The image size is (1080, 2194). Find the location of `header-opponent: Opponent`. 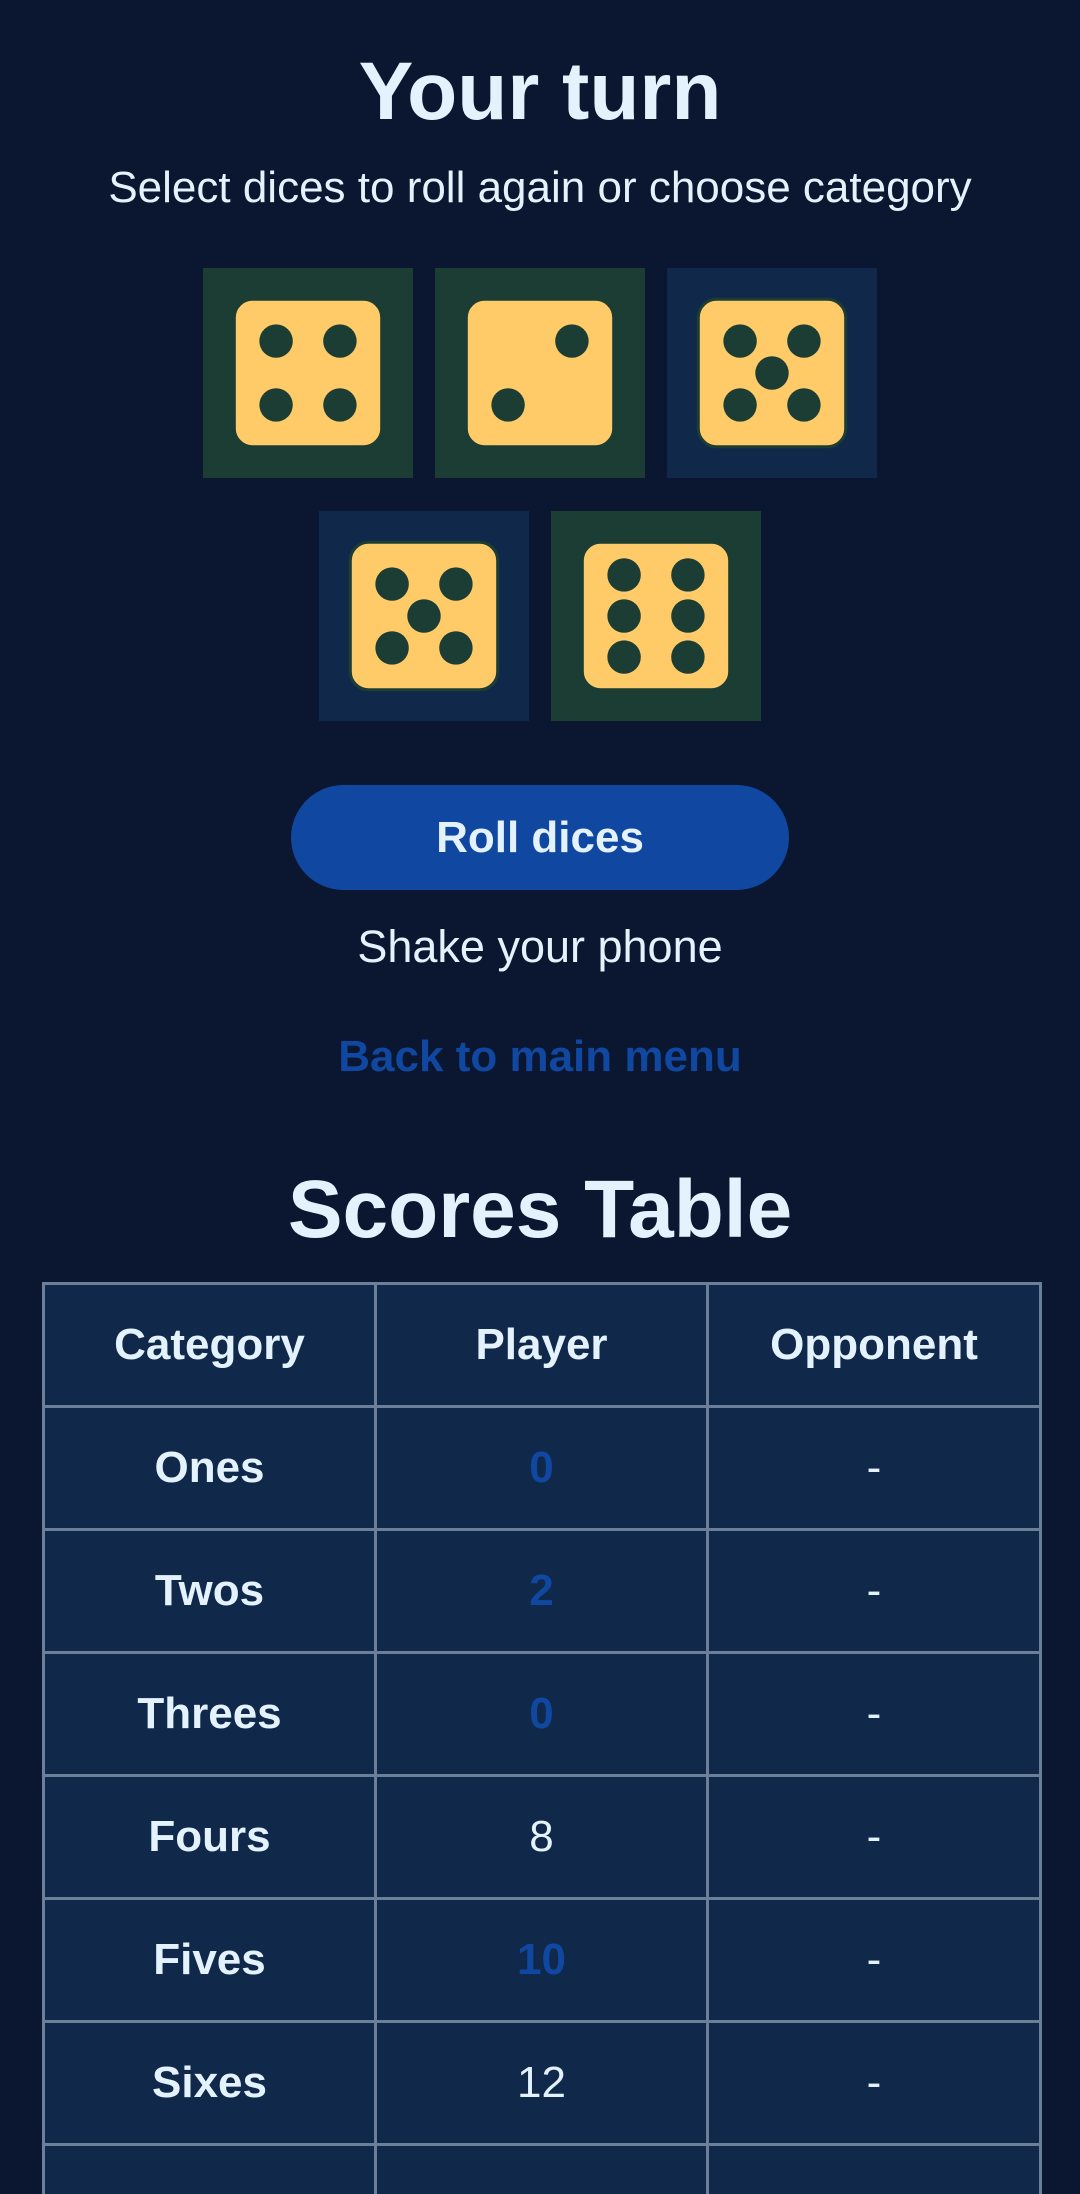

header-opponent: Opponent is located at coordinates (874, 1345).